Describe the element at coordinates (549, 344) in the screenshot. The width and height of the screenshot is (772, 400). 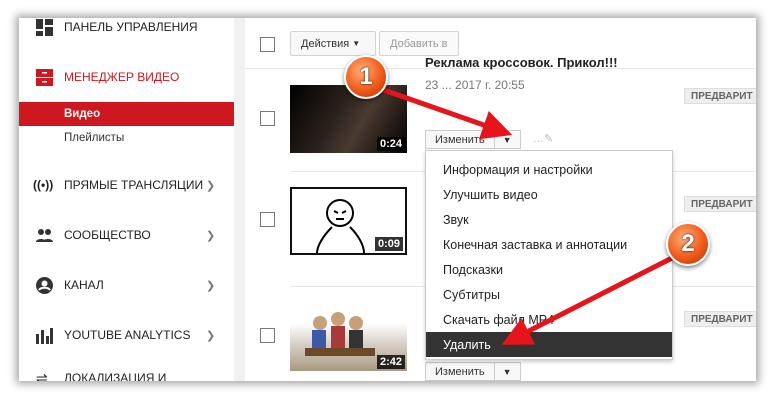
I see `menu-item-delete: Удалить` at that location.